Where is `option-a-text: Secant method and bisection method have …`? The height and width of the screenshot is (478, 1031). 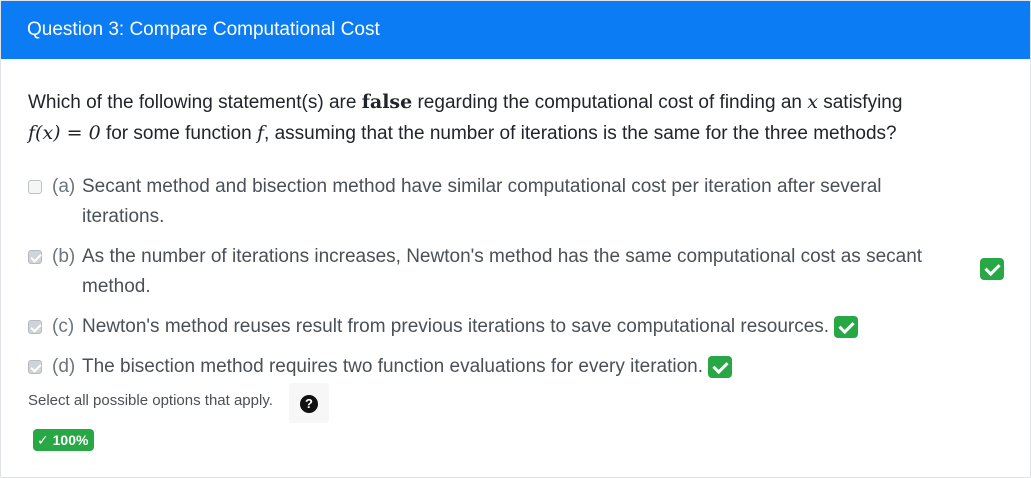
option-a-text: Secant method and bisection method have … is located at coordinates (522, 202).